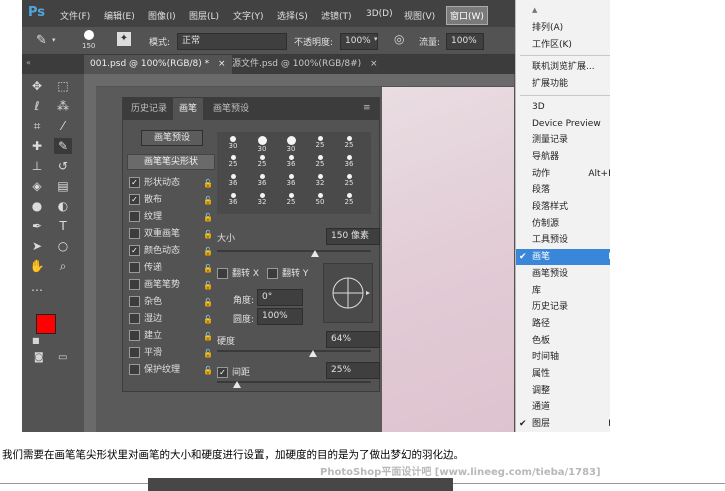  I want to click on window-menu-item: 时间轴, so click(563, 357).